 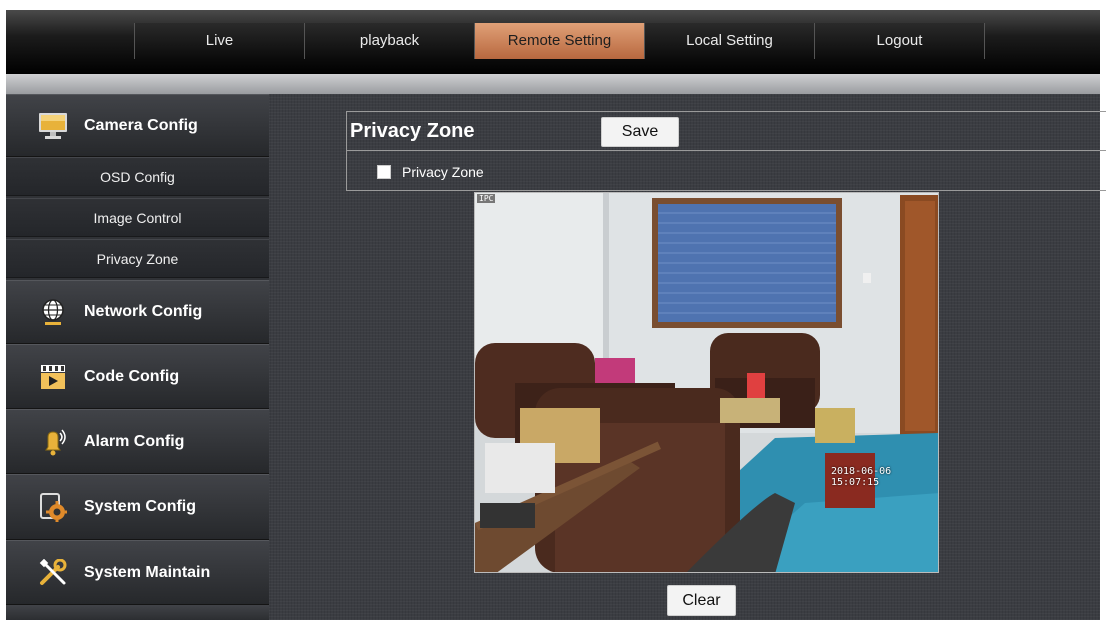 I want to click on wrench-screwdriver-icon, so click(x=53, y=573).